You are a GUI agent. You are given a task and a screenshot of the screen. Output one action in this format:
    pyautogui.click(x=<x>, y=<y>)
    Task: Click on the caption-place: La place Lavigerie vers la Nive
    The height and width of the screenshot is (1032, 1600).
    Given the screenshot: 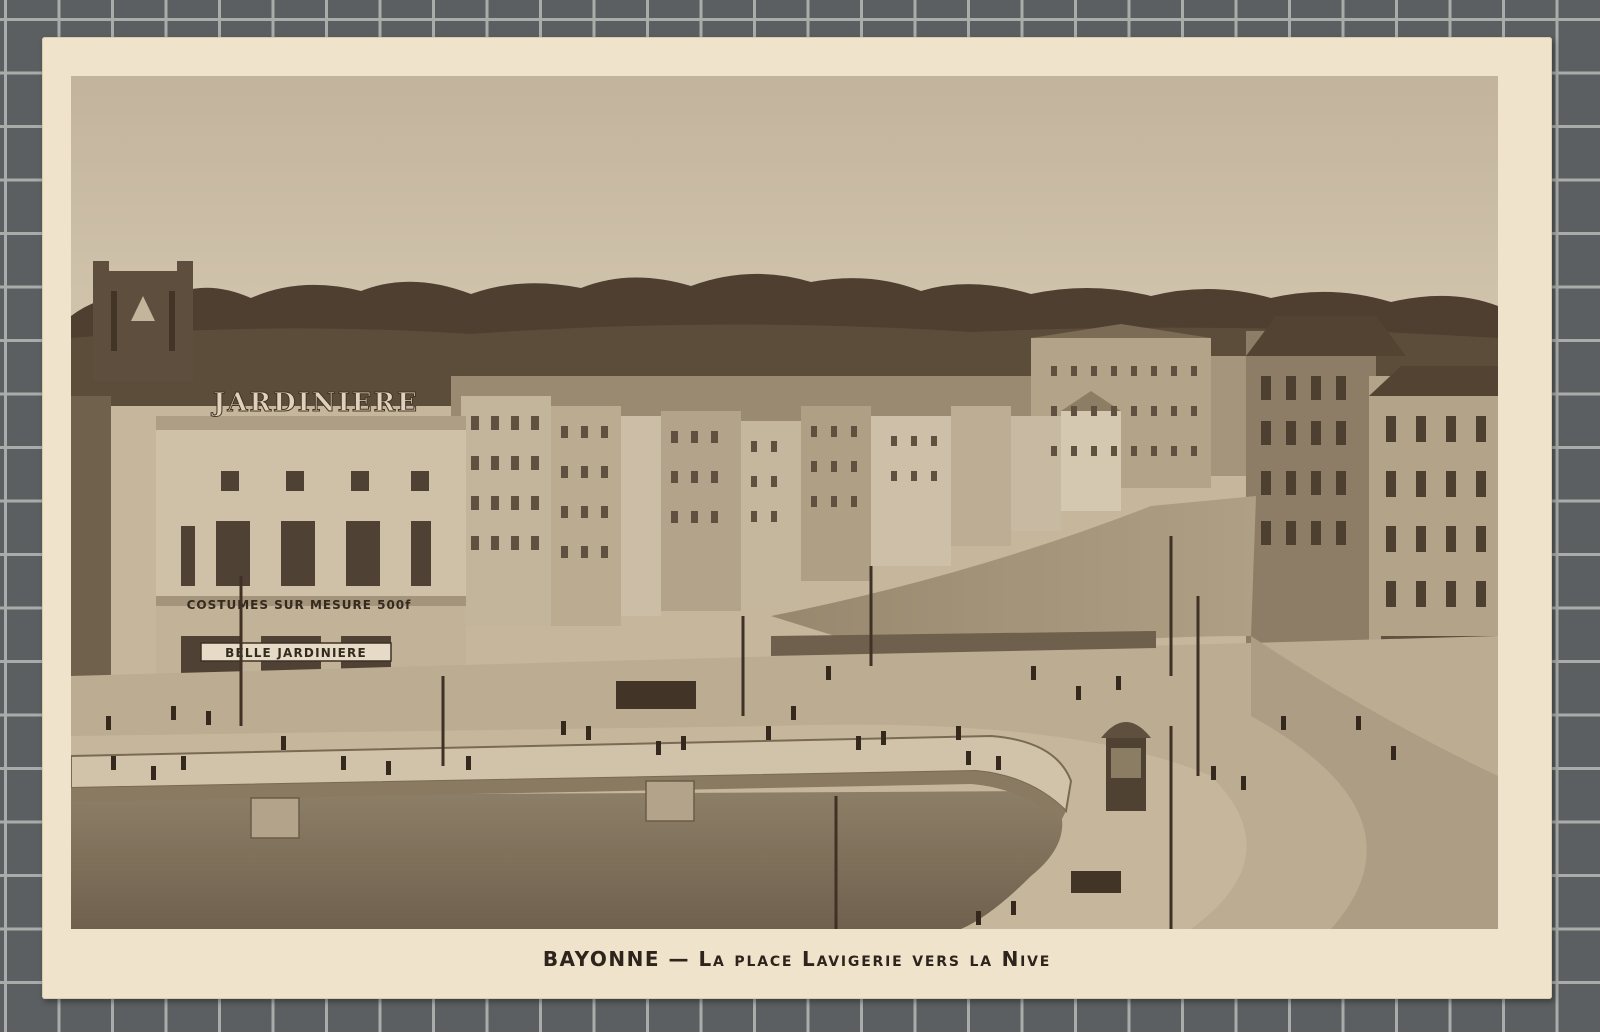 What is the action you would take?
    pyautogui.click(x=875, y=959)
    